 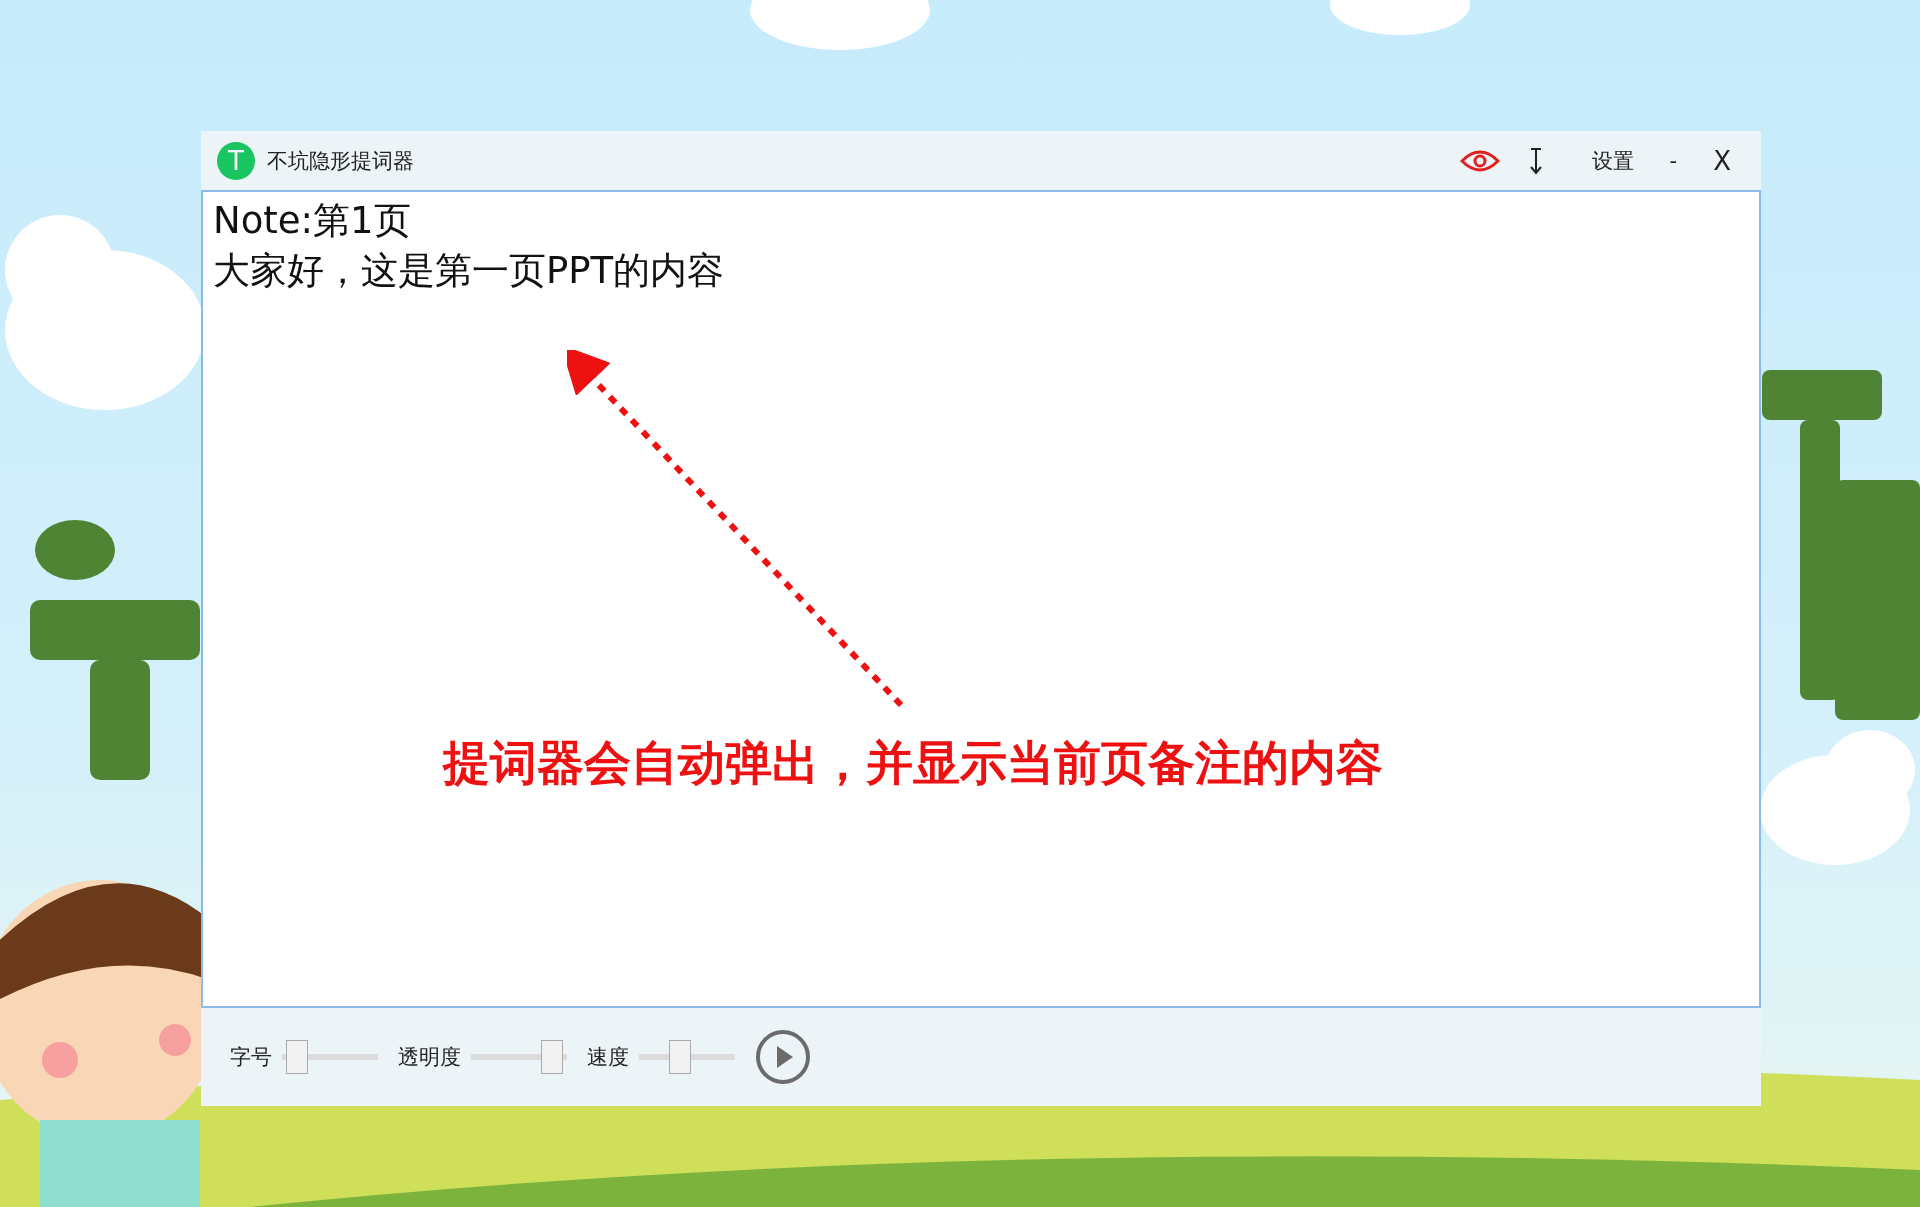 What do you see at coordinates (312, 221) in the screenshot?
I see `note-text: Note:第1页` at bounding box center [312, 221].